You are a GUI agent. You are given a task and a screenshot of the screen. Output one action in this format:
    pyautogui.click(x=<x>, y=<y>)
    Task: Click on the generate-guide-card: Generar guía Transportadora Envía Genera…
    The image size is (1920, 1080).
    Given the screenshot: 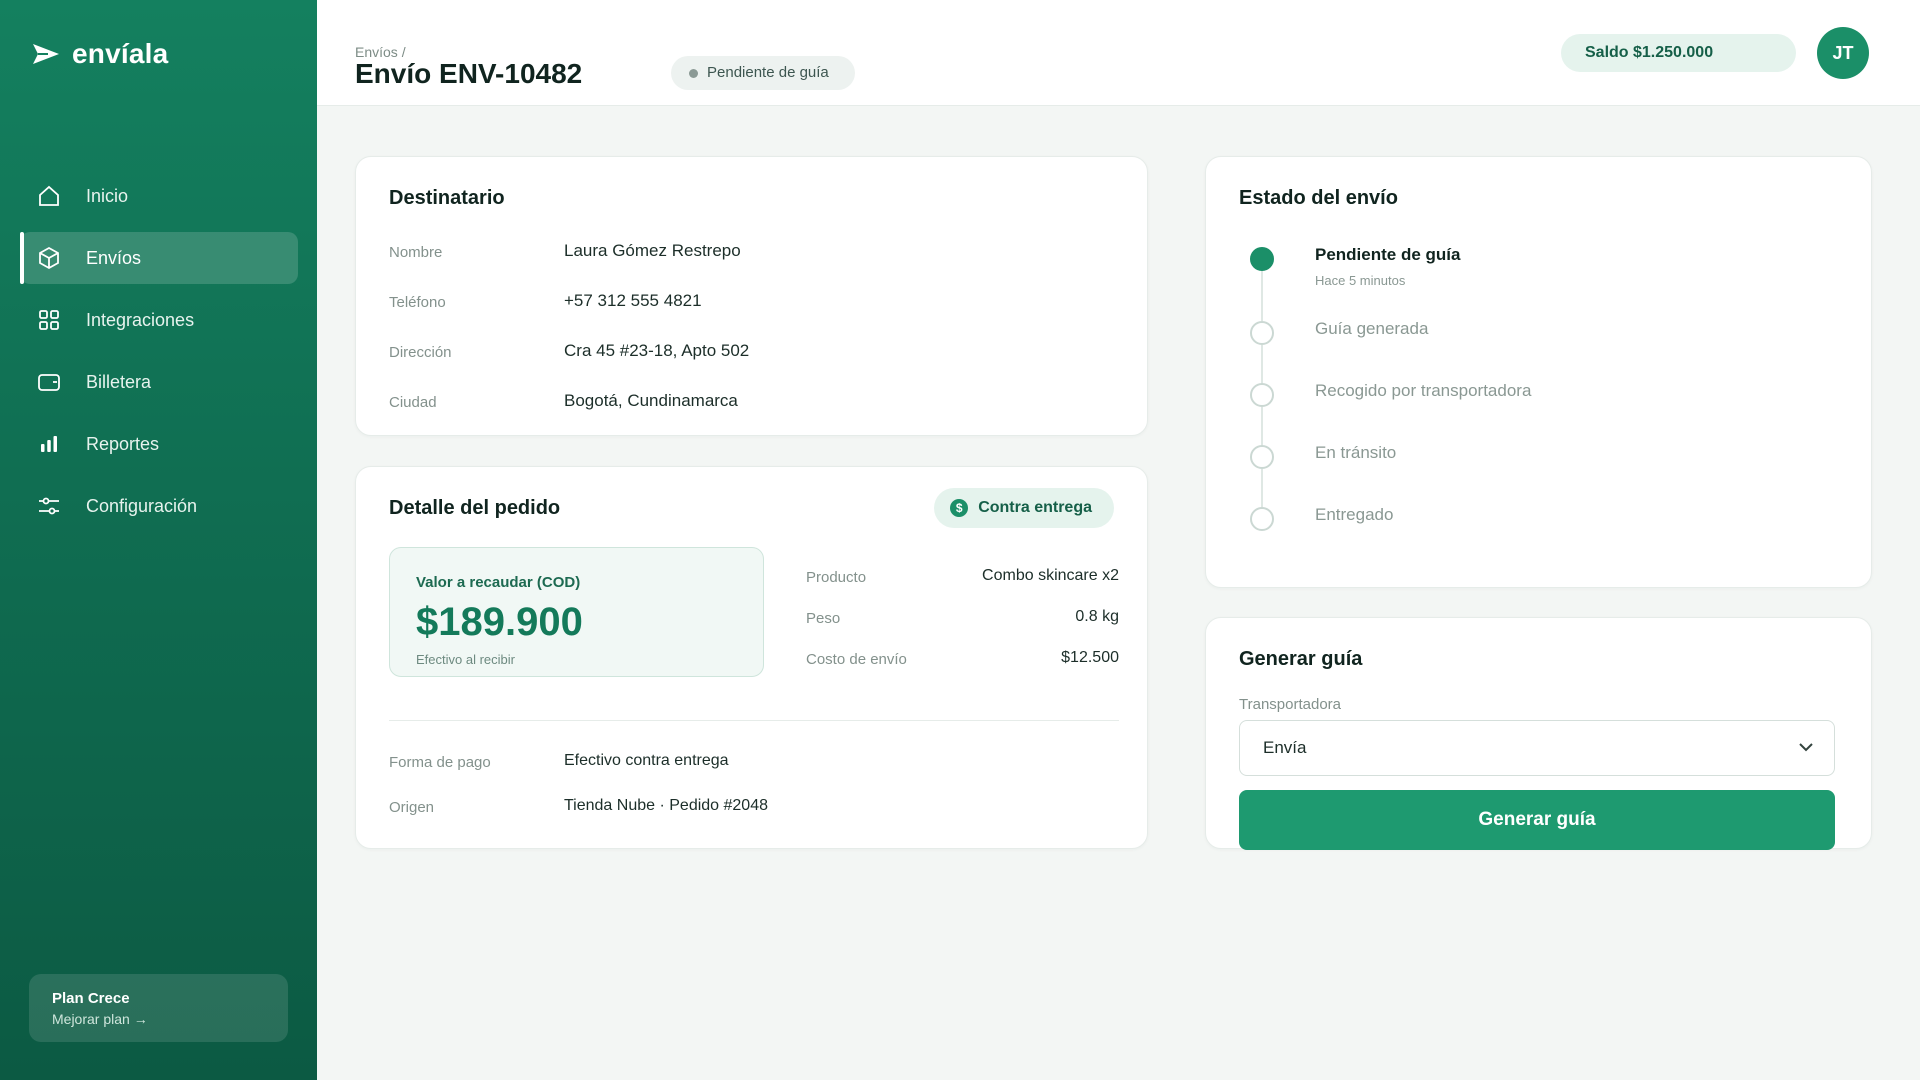 What is the action you would take?
    pyautogui.click(x=1538, y=733)
    